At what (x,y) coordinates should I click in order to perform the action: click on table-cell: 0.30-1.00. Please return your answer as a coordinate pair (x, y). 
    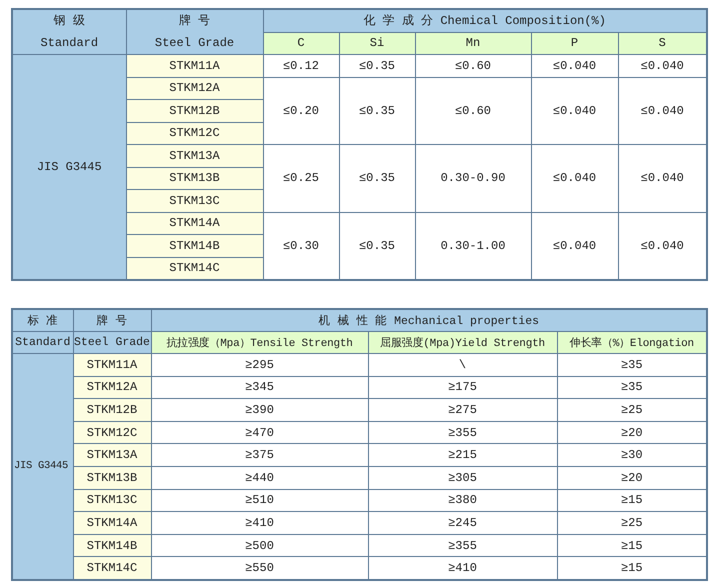
    Looking at the image, I should click on (473, 246).